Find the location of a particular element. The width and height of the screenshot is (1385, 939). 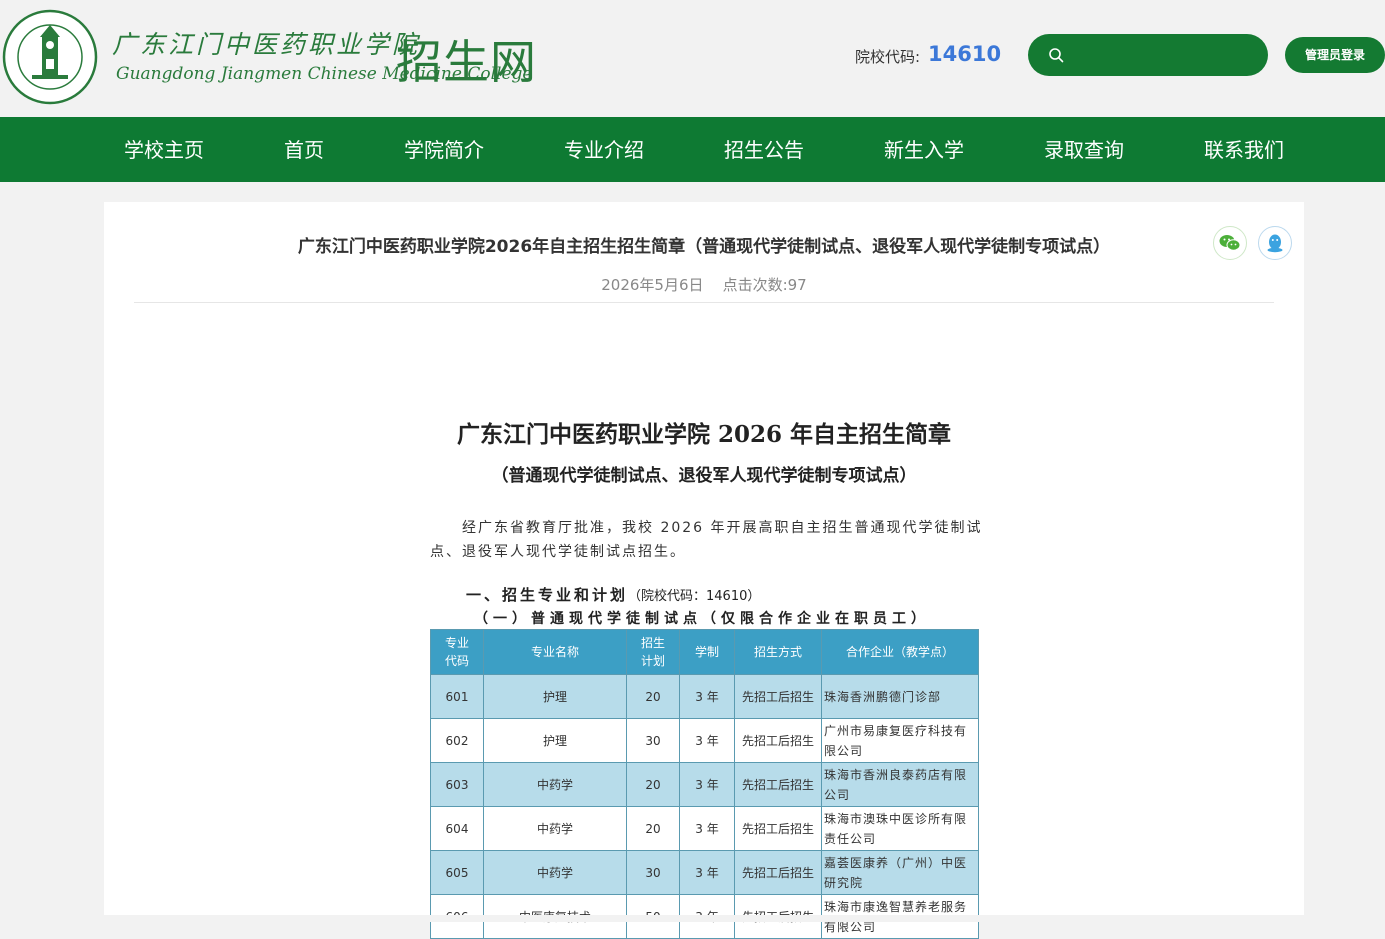

college-seal-logo is located at coordinates (50, 57).